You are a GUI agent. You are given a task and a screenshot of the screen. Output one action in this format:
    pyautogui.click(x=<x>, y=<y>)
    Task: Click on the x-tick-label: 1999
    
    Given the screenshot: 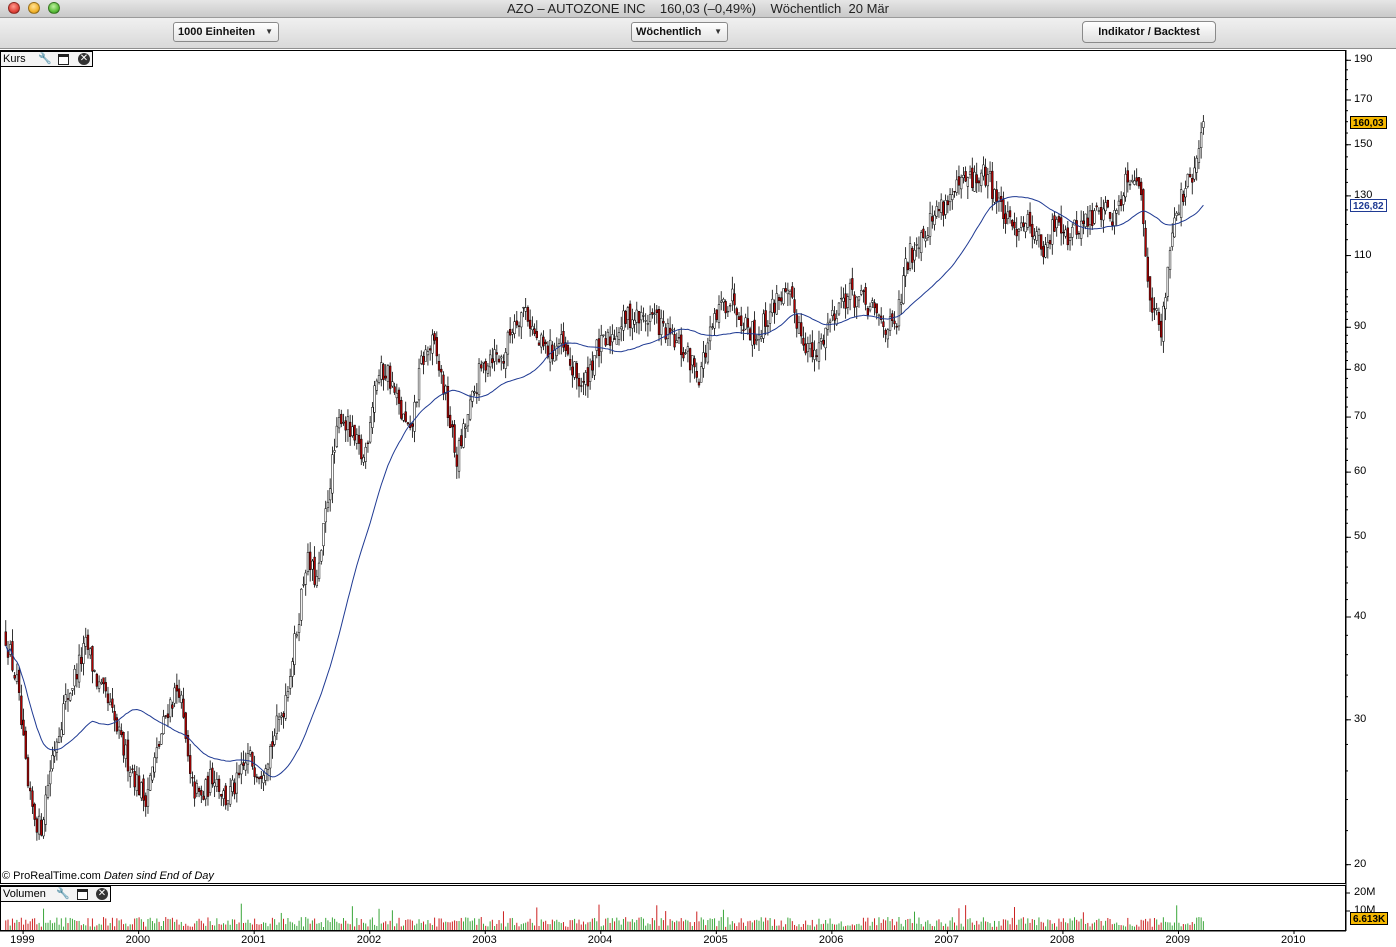 What is the action you would take?
    pyautogui.click(x=22, y=940)
    